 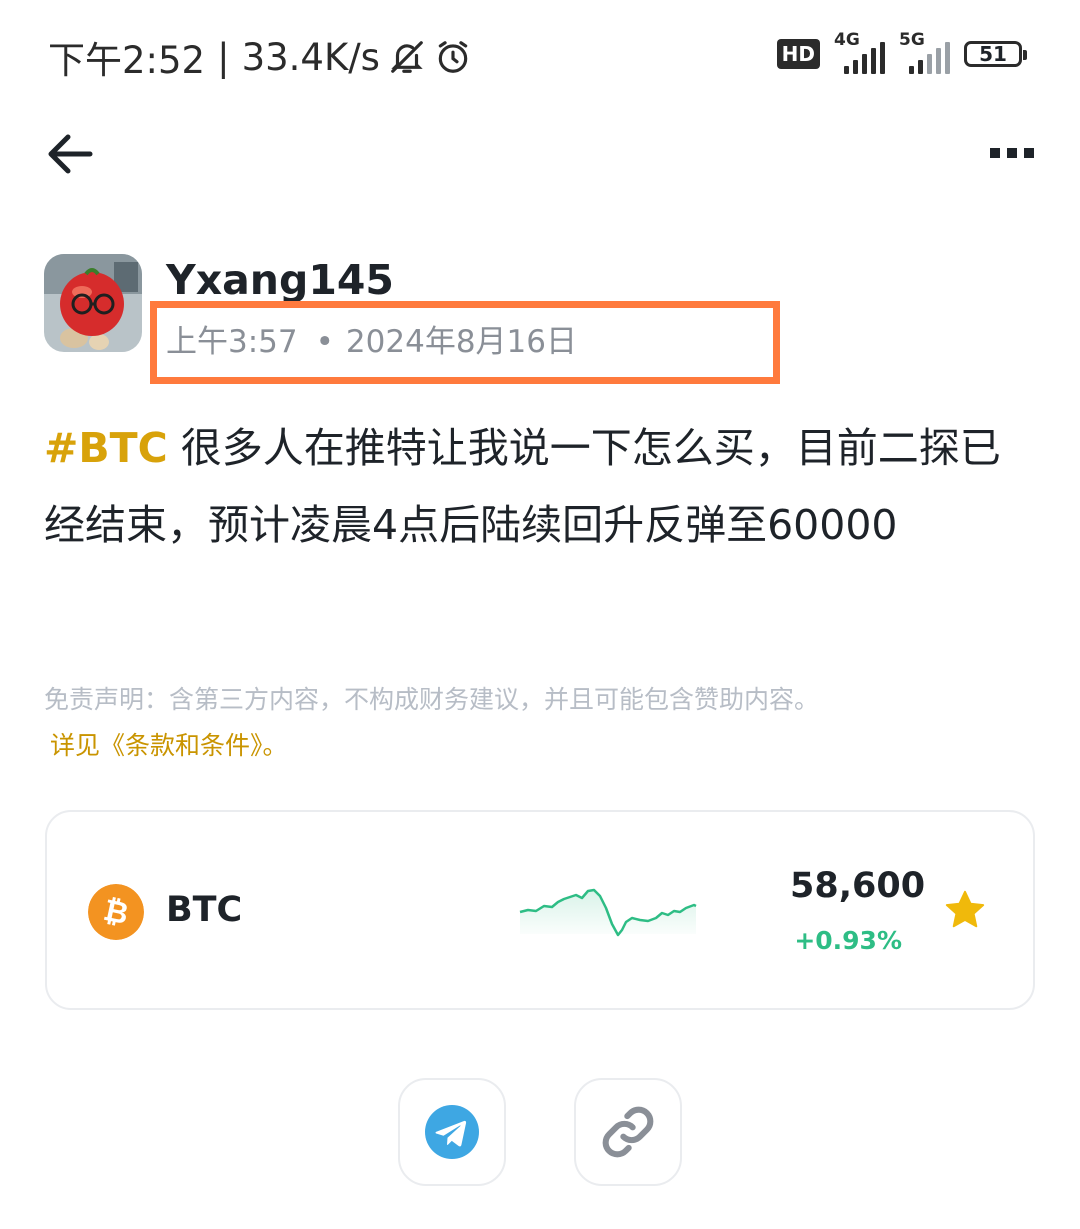 I want to click on ticker-change: +0.93%, so click(x=848, y=940).